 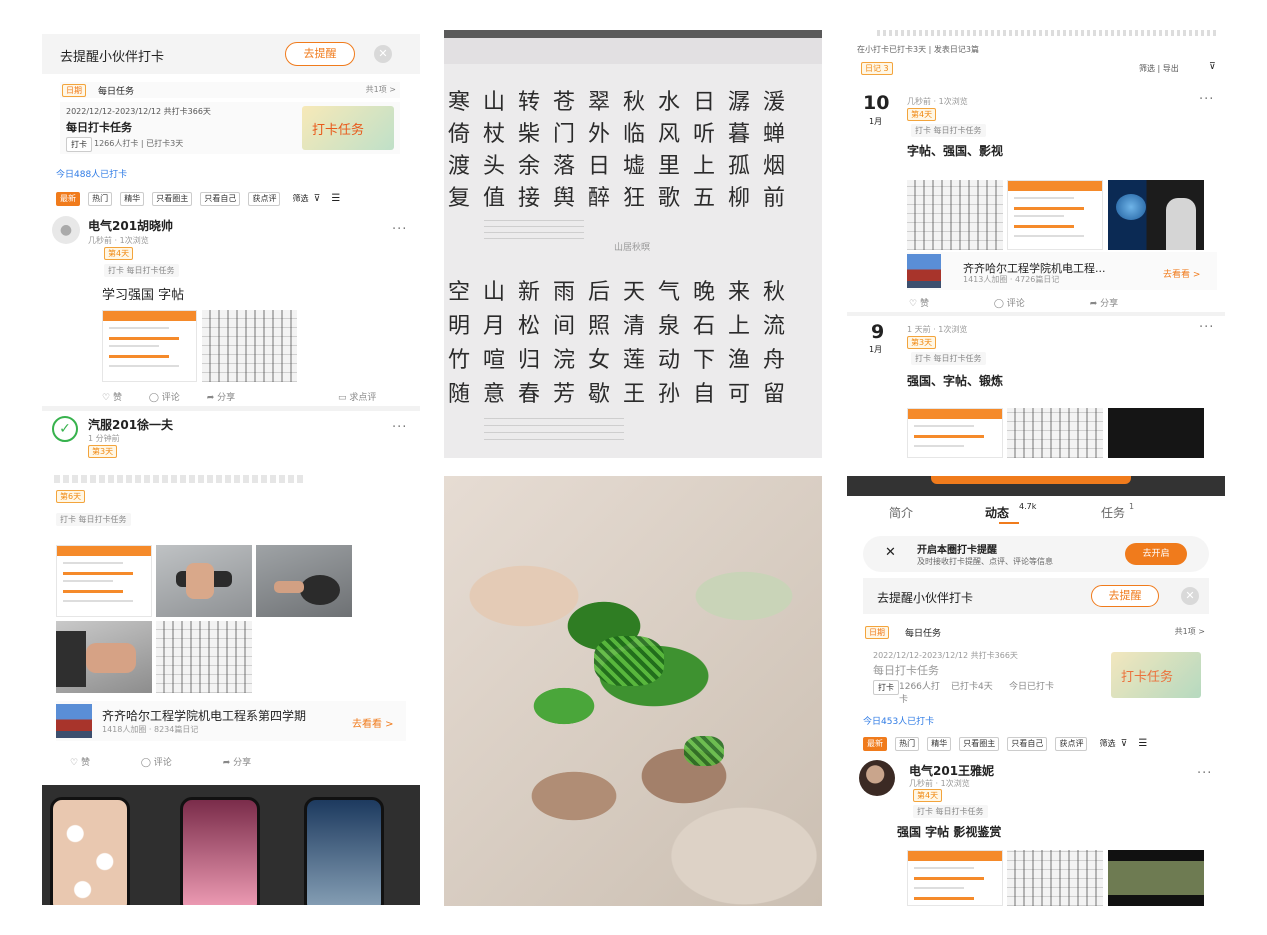 I want to click on tab-tasks: 任务, so click(x=1113, y=512).